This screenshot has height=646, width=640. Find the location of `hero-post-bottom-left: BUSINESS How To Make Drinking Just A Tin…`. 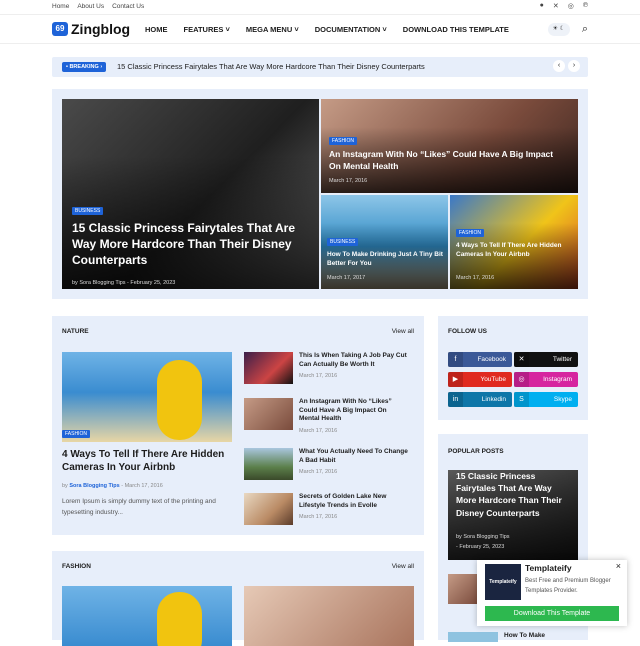

hero-post-bottom-left: BUSINESS How To Make Drinking Just A Tin… is located at coordinates (384, 242).